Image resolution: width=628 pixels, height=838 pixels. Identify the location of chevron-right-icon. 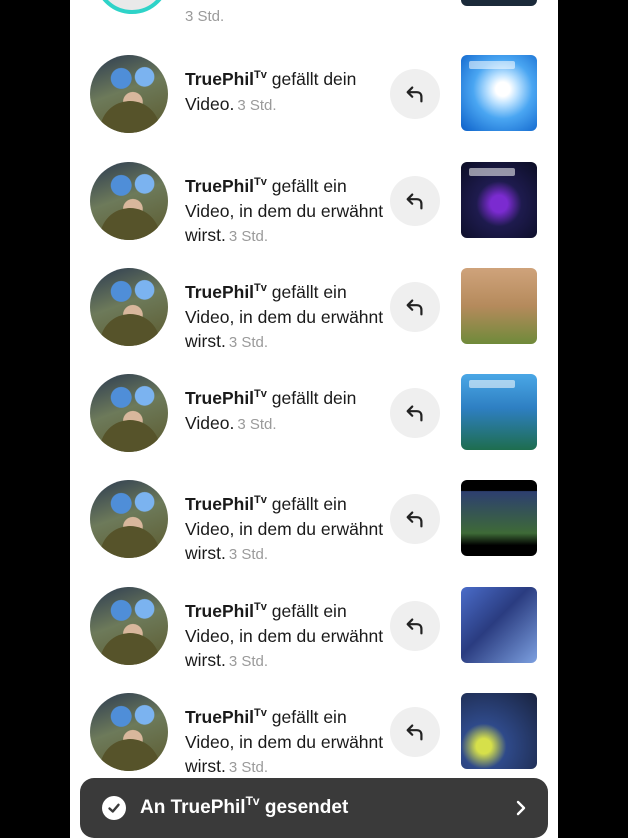
(521, 808).